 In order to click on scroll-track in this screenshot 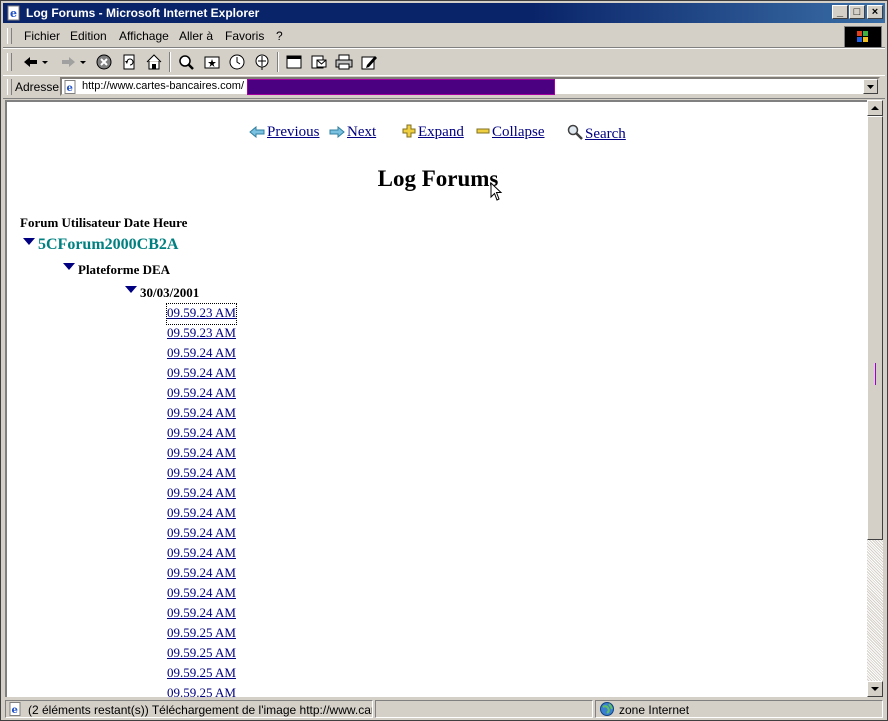, I will do `click(875, 610)`.